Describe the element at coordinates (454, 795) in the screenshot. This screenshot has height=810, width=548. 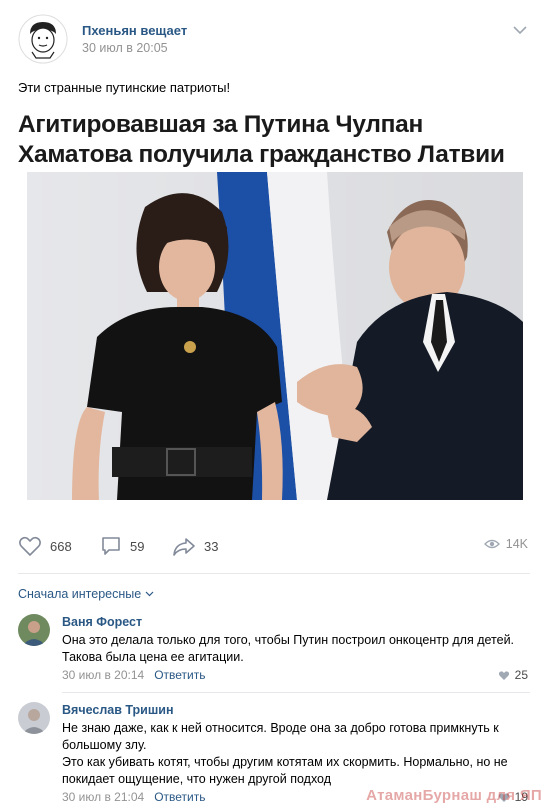
I see `watermark: АтаманБурнаш для ЯП` at that location.